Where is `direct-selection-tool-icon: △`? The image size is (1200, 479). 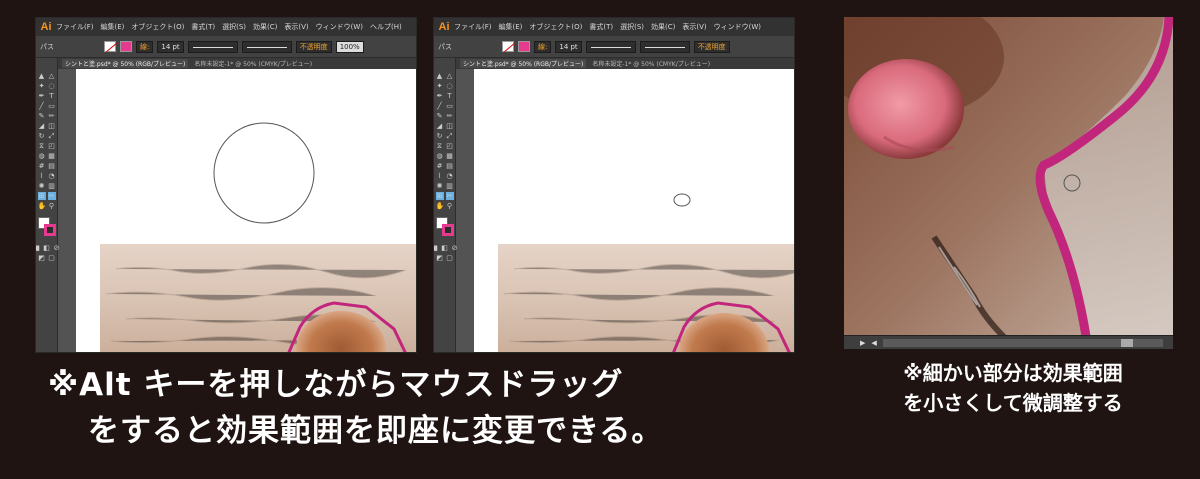 direct-selection-tool-icon: △ is located at coordinates (450, 76).